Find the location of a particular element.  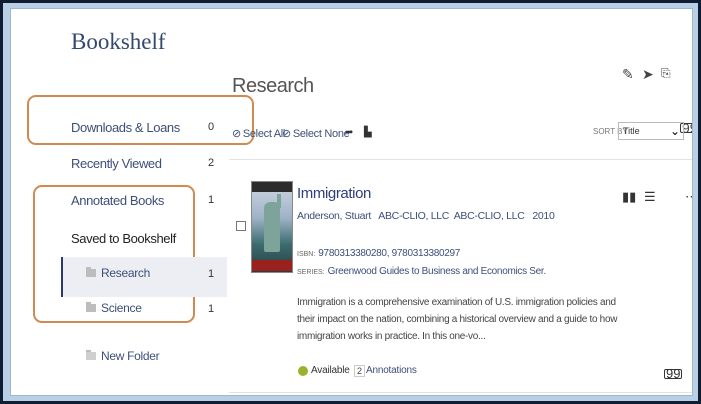

sidebar-item-annotated-books: Annotated Books is located at coordinates (117, 200).